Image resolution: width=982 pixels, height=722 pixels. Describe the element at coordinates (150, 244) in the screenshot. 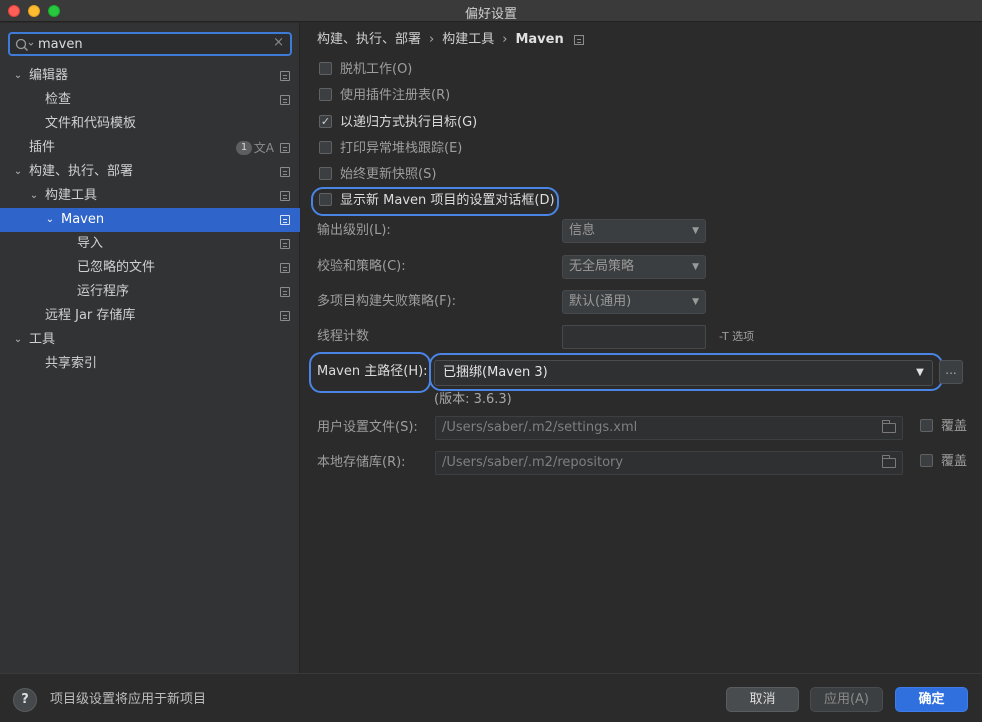

I see `sidebar-item-importing: 导入` at that location.